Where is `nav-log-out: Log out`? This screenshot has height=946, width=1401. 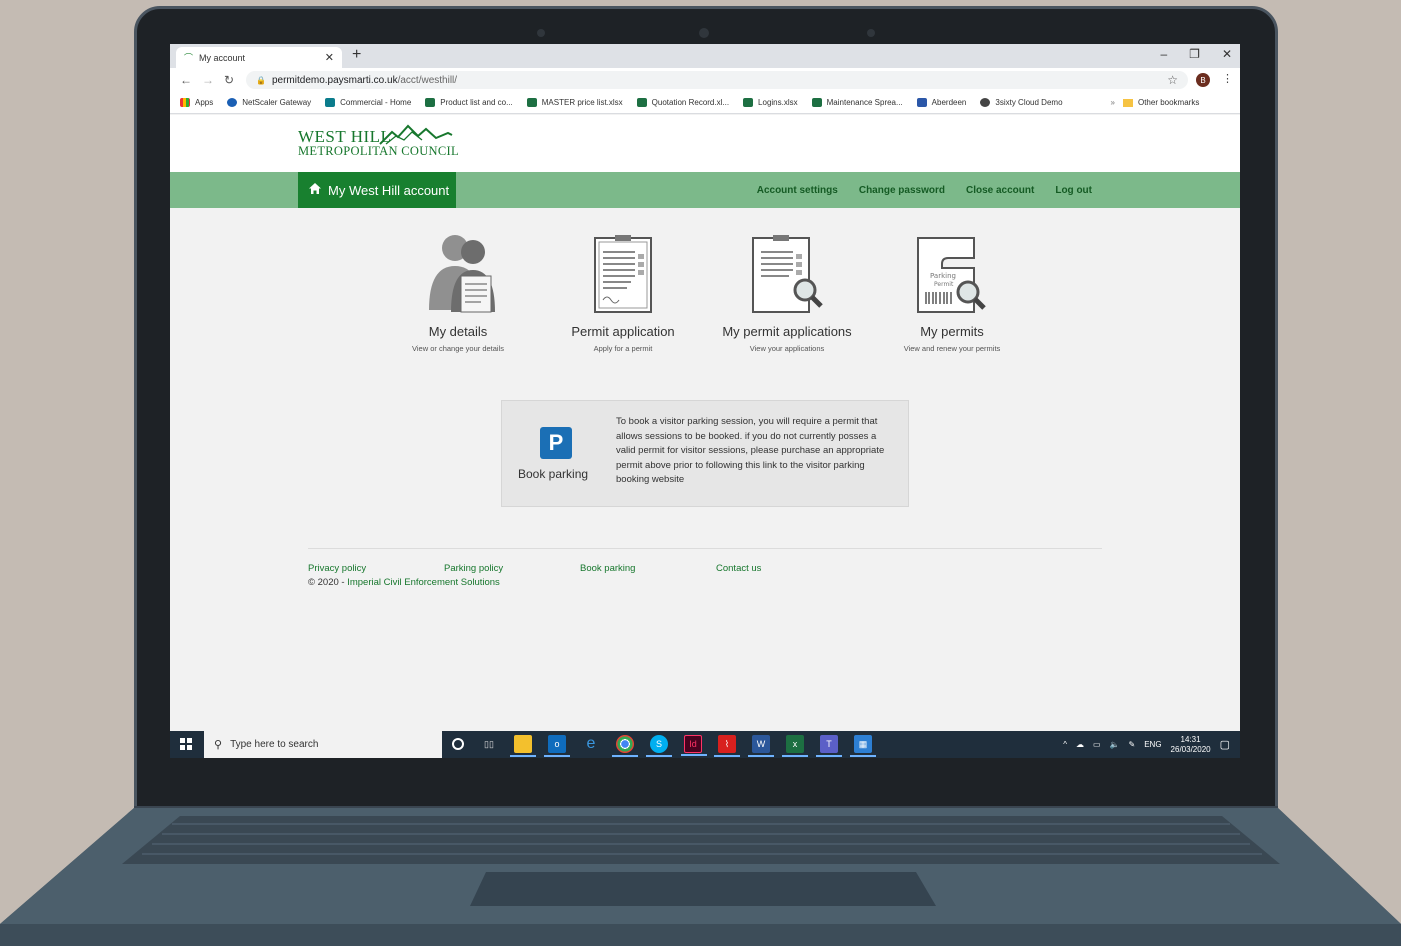 nav-log-out: Log out is located at coordinates (1073, 190).